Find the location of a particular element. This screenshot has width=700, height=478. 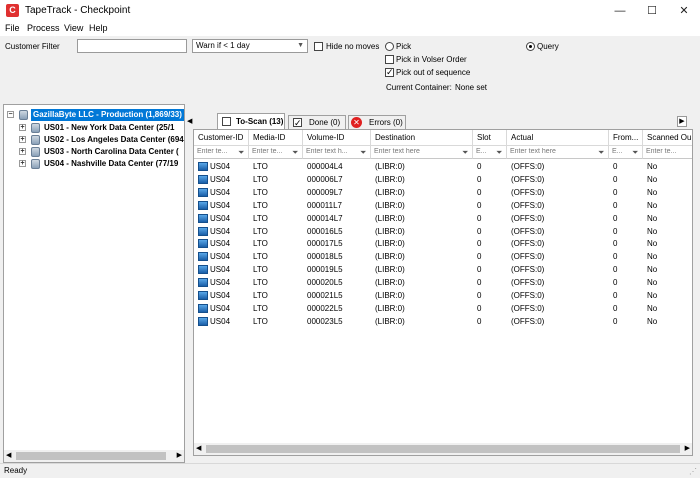

collapse-icon: − is located at coordinates (10, 114).